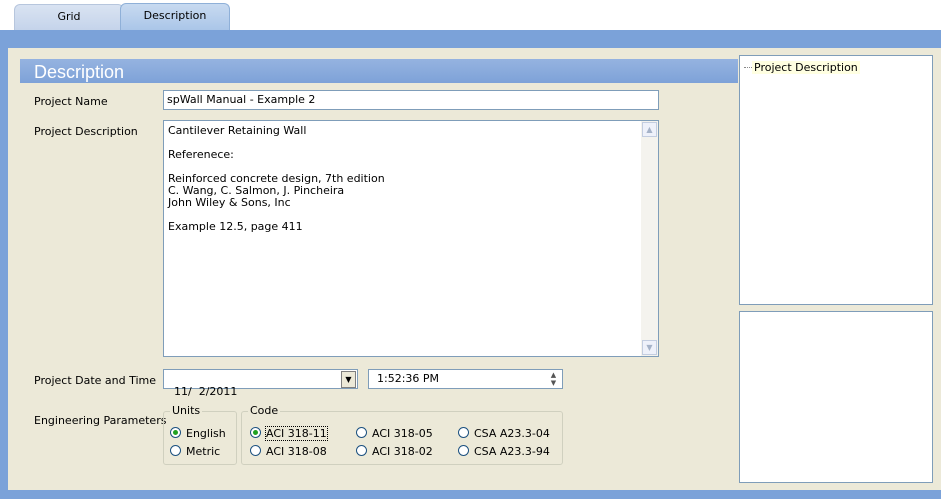  I want to click on section-title: Description, so click(79, 72).